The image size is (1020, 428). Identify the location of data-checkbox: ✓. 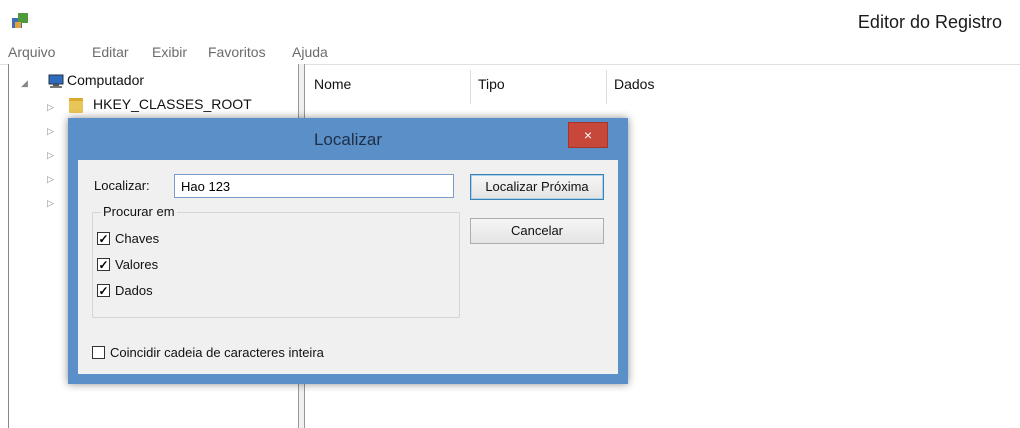
(103, 290).